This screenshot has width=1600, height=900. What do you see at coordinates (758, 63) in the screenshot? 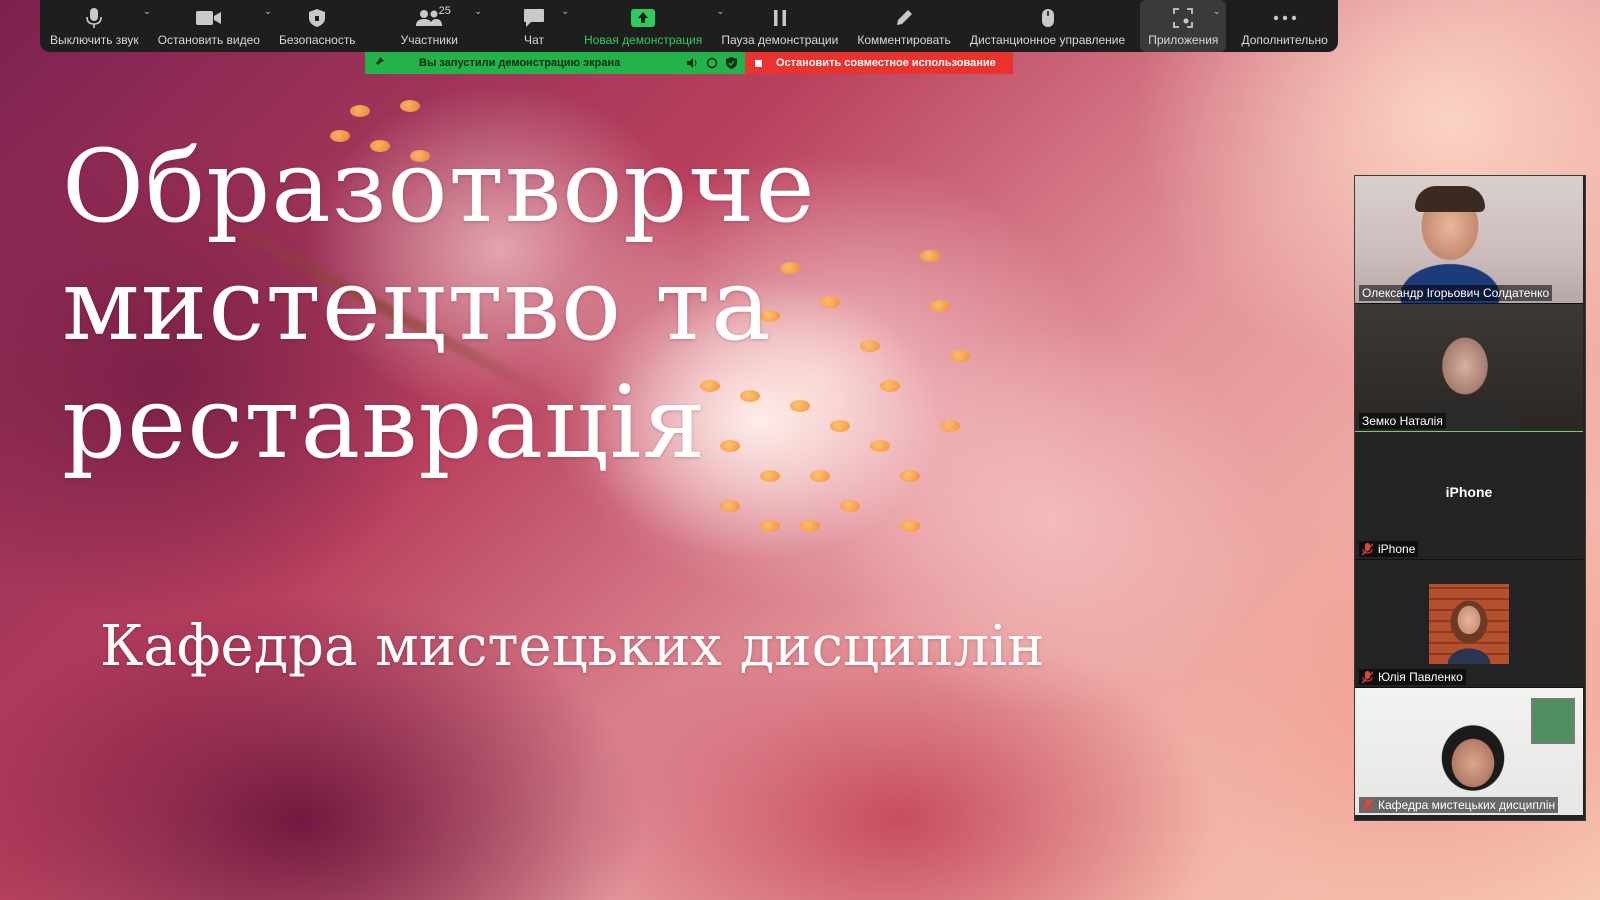
I see `stop-square-icon` at bounding box center [758, 63].